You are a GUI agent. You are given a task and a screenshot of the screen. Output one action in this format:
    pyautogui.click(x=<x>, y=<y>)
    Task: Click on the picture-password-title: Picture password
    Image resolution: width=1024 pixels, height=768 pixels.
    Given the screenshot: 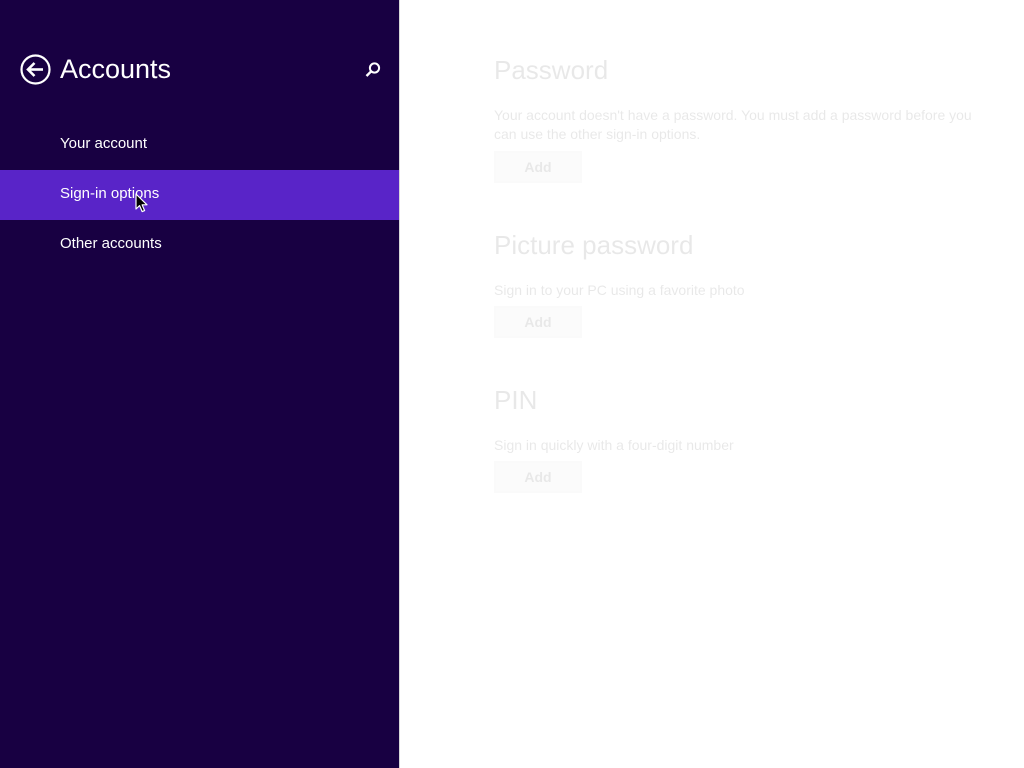 What is the action you would take?
    pyautogui.click(x=594, y=245)
    